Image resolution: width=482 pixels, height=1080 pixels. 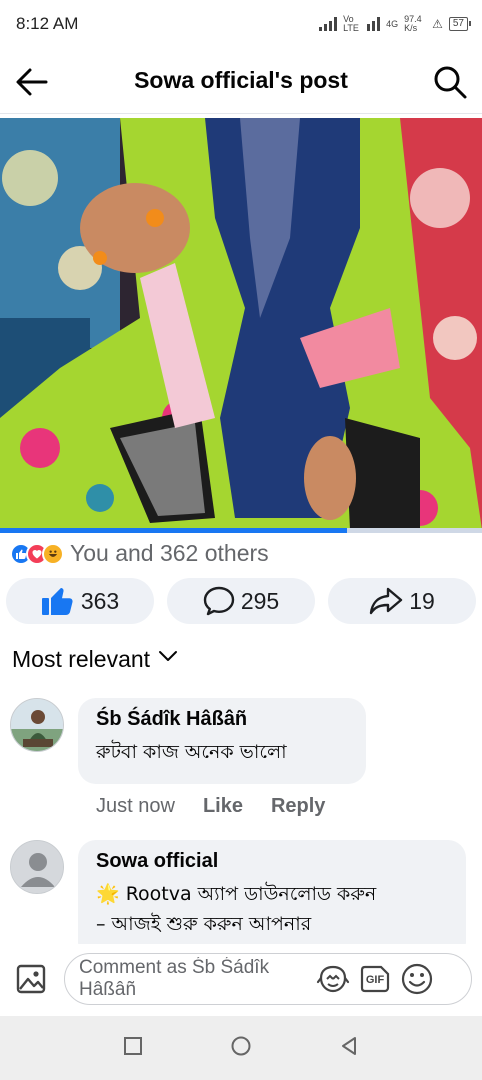 What do you see at coordinates (191, 752) in the screenshot?
I see `comment-text: রুটবা কাজ অনেক ভালো` at bounding box center [191, 752].